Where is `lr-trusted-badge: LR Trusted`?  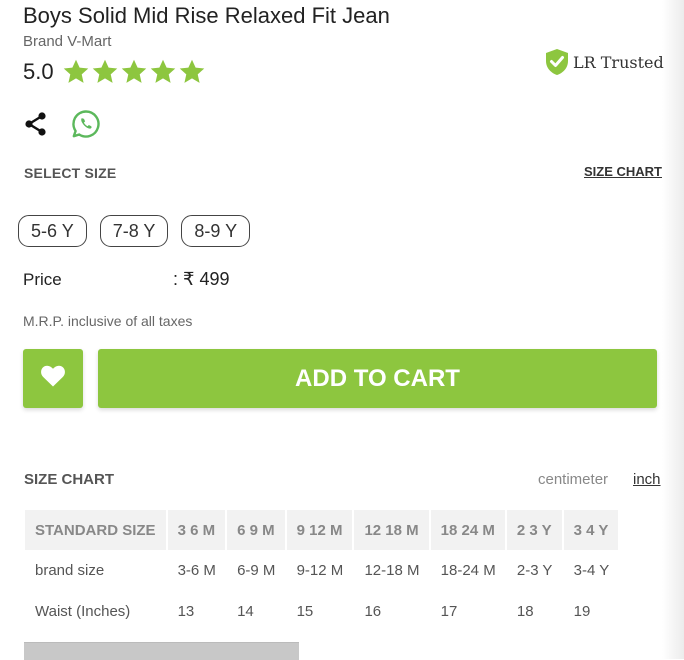 lr-trusted-badge: LR Trusted is located at coordinates (604, 62).